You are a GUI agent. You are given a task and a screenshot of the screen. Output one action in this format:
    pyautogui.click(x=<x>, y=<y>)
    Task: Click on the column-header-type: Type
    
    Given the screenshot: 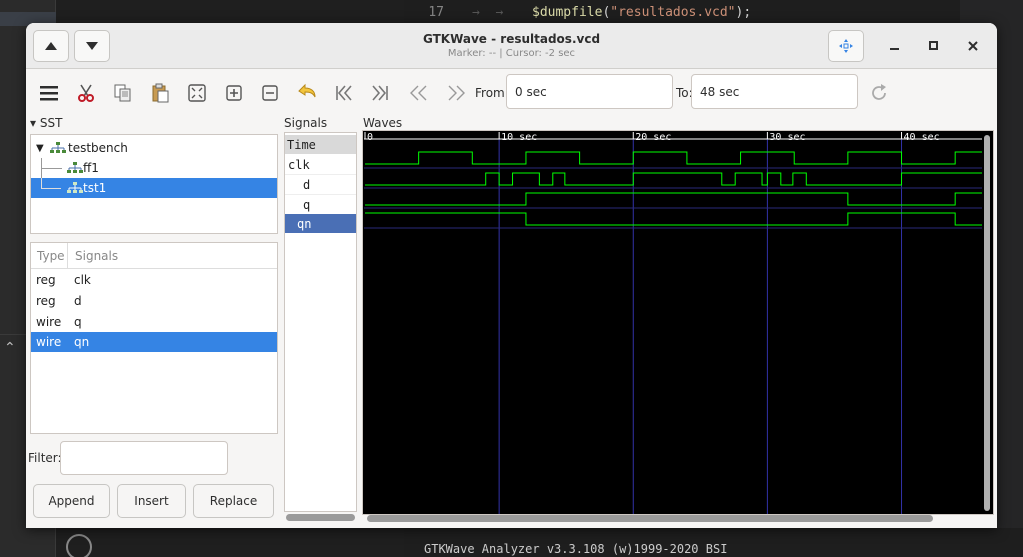 What is the action you would take?
    pyautogui.click(x=49, y=255)
    